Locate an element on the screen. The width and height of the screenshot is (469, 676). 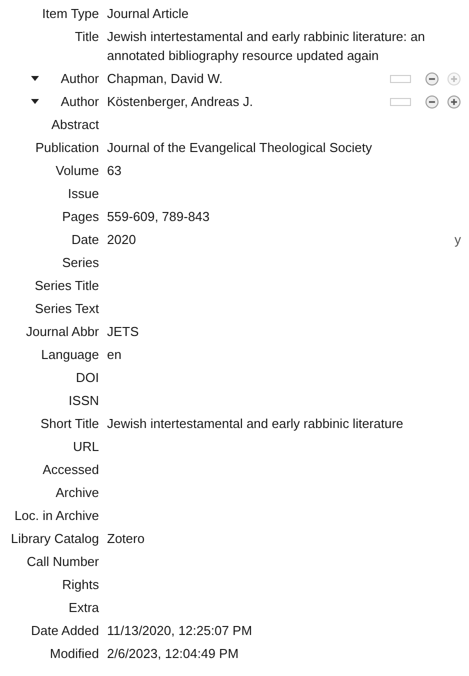
field-value: JETS is located at coordinates (284, 331).